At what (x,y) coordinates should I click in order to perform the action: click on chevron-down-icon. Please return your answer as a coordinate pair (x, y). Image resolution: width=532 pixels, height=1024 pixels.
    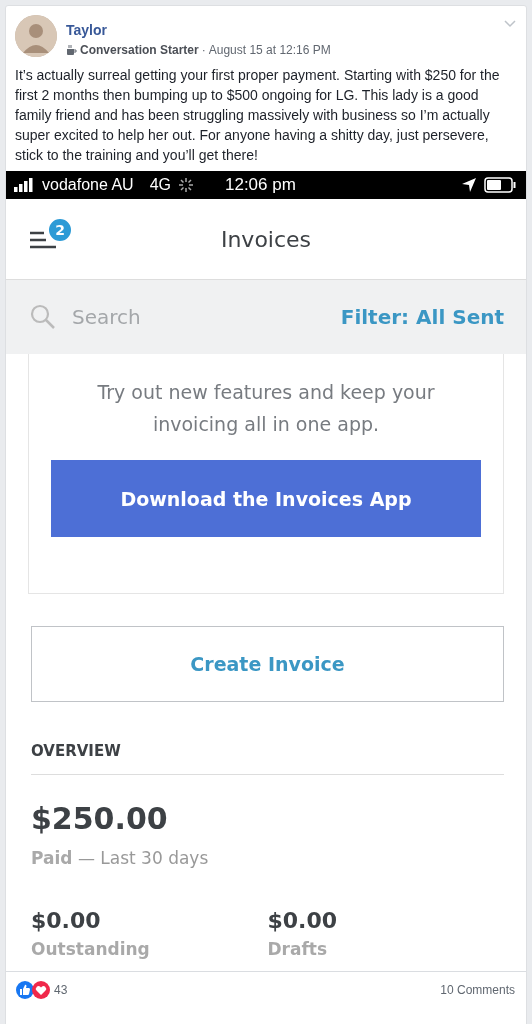
    Looking at the image, I should click on (510, 24).